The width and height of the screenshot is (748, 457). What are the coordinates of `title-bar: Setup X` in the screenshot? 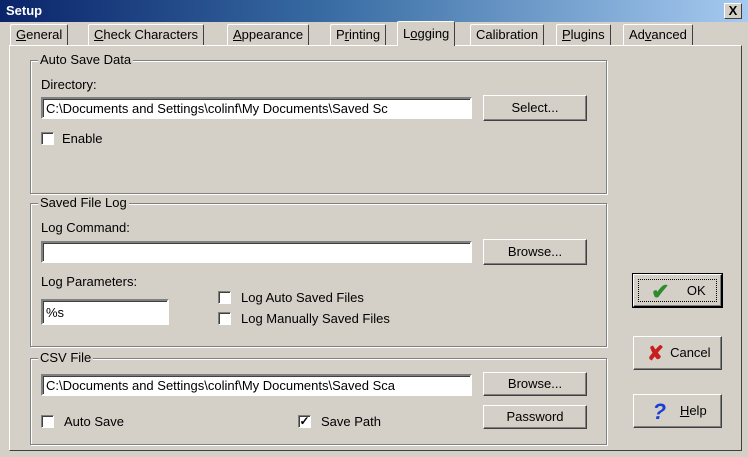 It's located at (374, 11).